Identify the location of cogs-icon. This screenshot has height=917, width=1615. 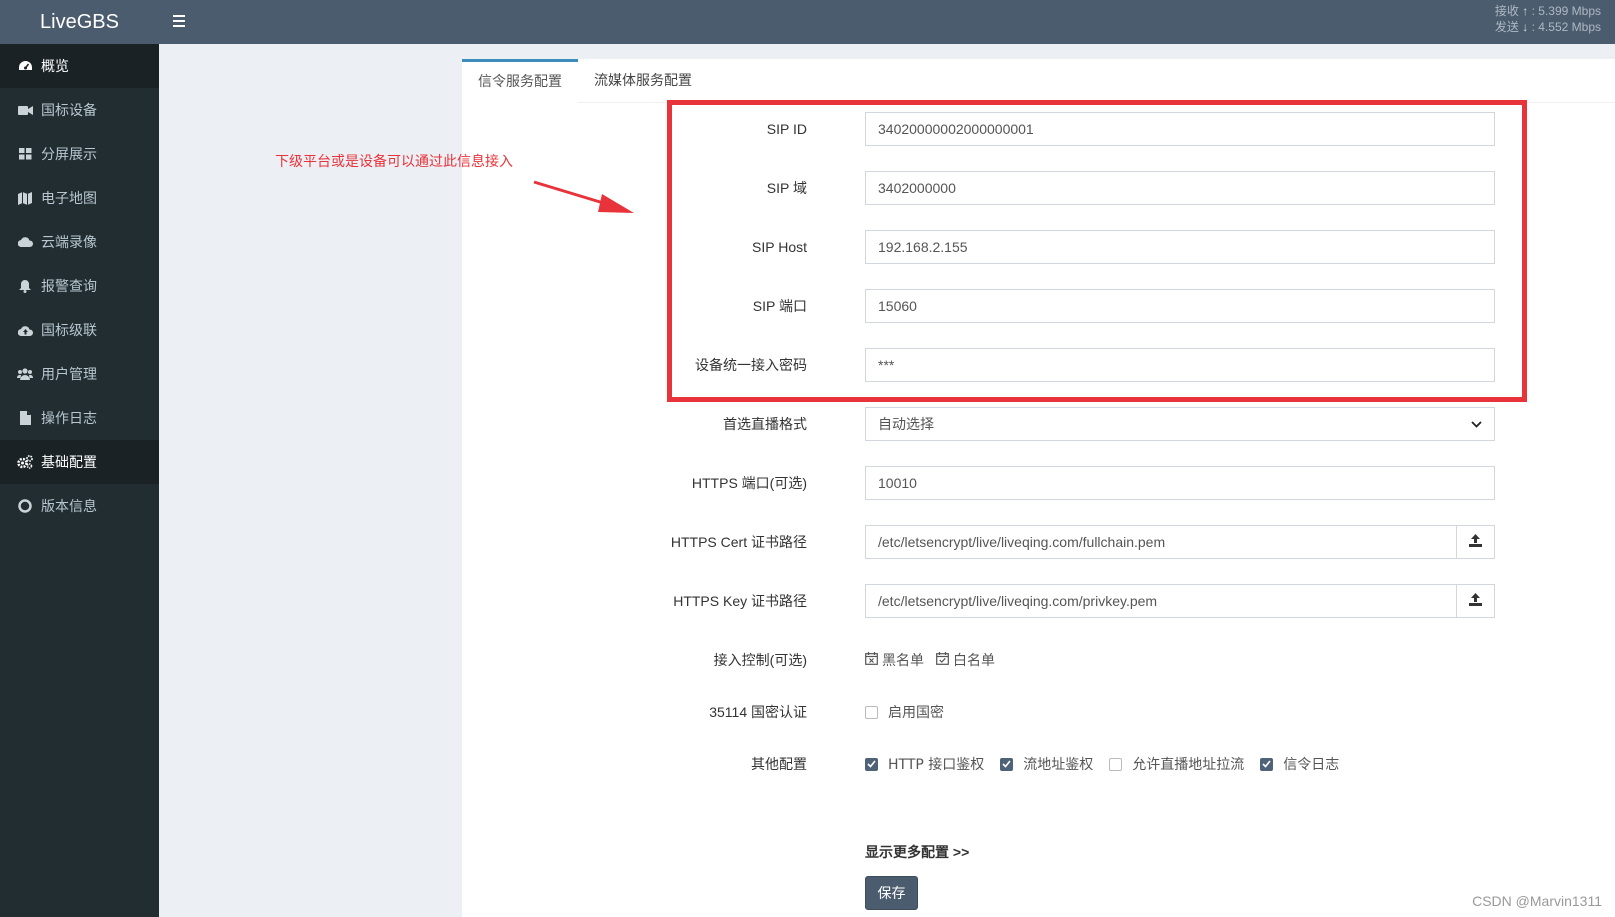
(25, 462).